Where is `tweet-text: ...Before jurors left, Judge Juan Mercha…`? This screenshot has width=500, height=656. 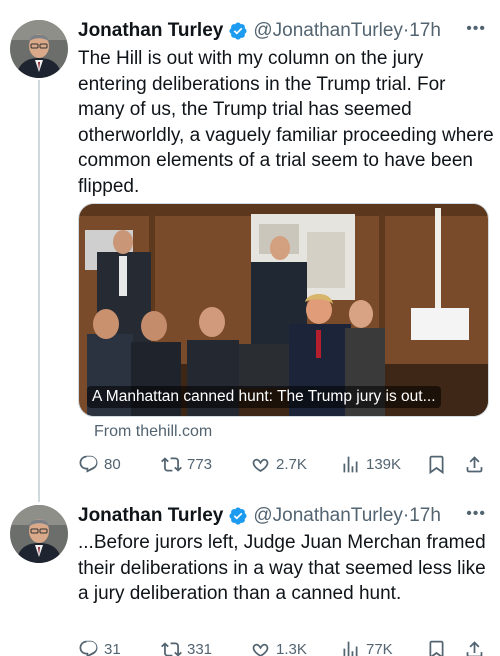
tweet-text: ...Before jurors left, Judge Juan Mercha… is located at coordinates (282, 568).